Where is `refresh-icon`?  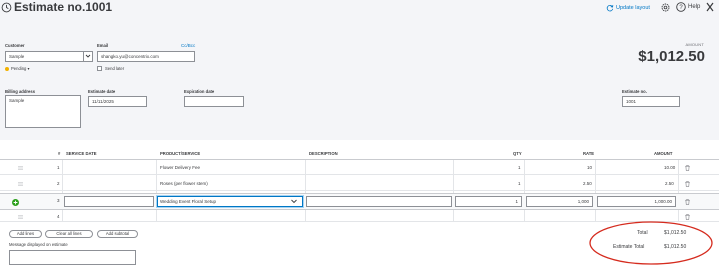 refresh-icon is located at coordinates (610, 8).